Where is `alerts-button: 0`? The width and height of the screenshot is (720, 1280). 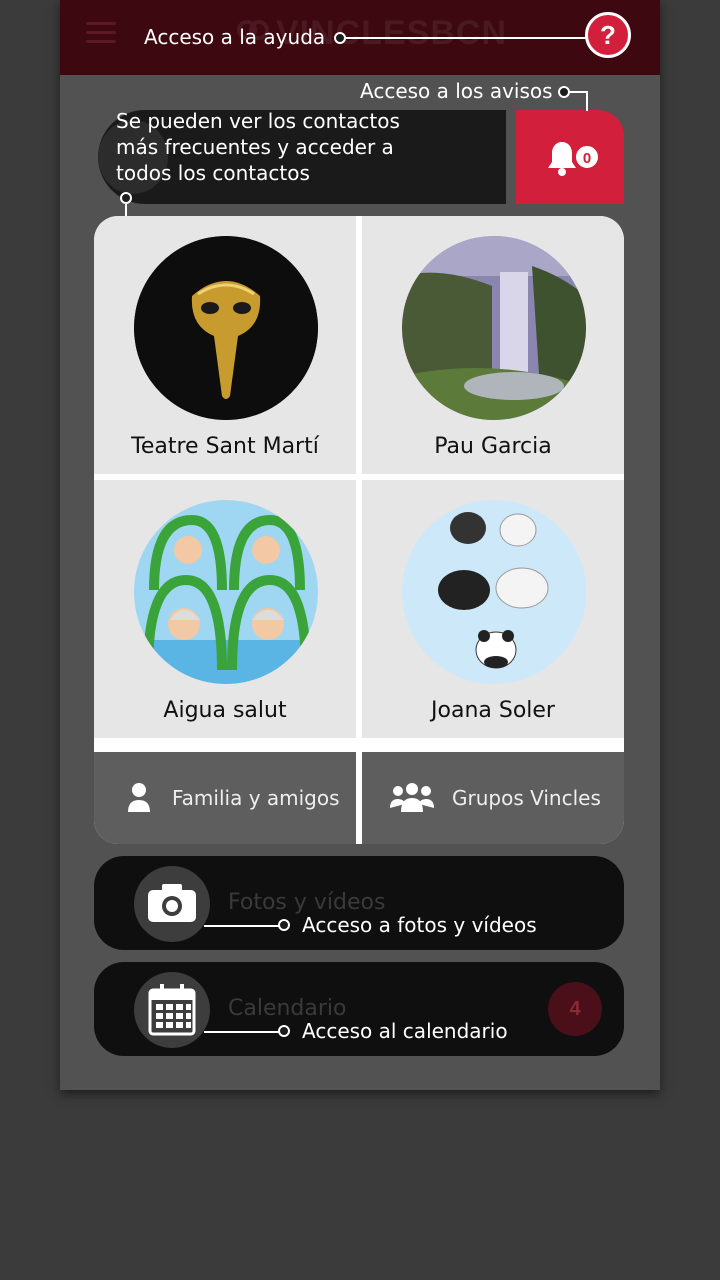 alerts-button: 0 is located at coordinates (570, 157).